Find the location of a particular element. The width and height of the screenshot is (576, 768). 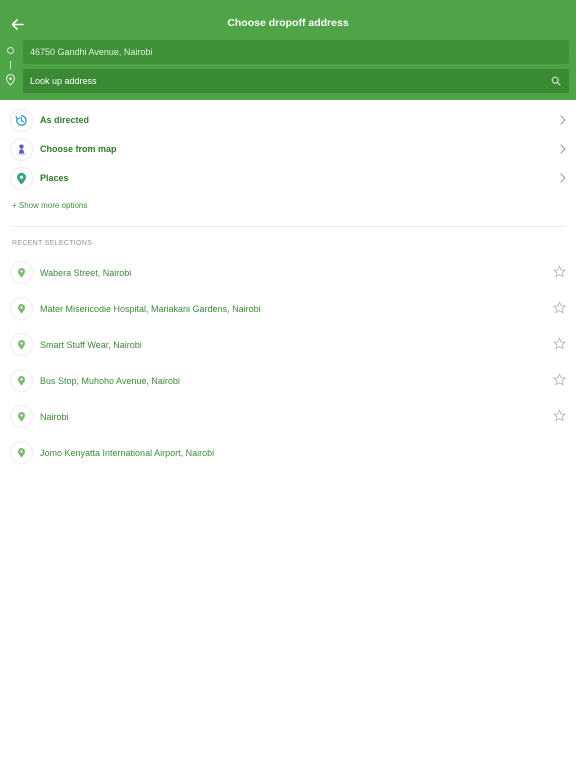

origin-field: 46750 Gandhi Avenue, Nairobi is located at coordinates (296, 52).